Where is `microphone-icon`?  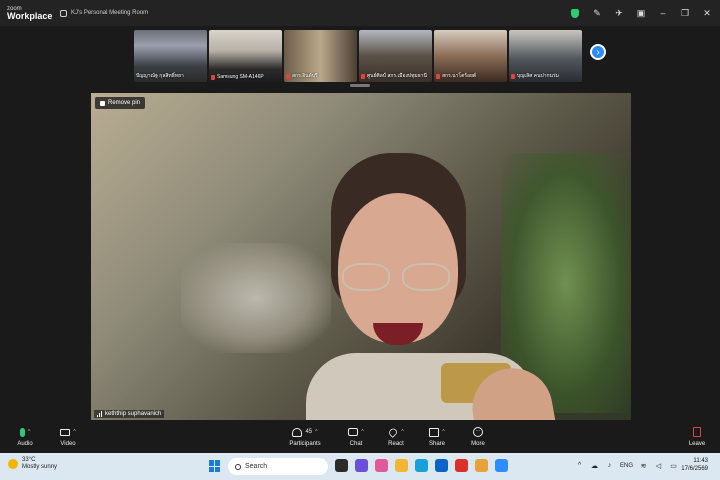
microphone-icon is located at coordinates (22, 432).